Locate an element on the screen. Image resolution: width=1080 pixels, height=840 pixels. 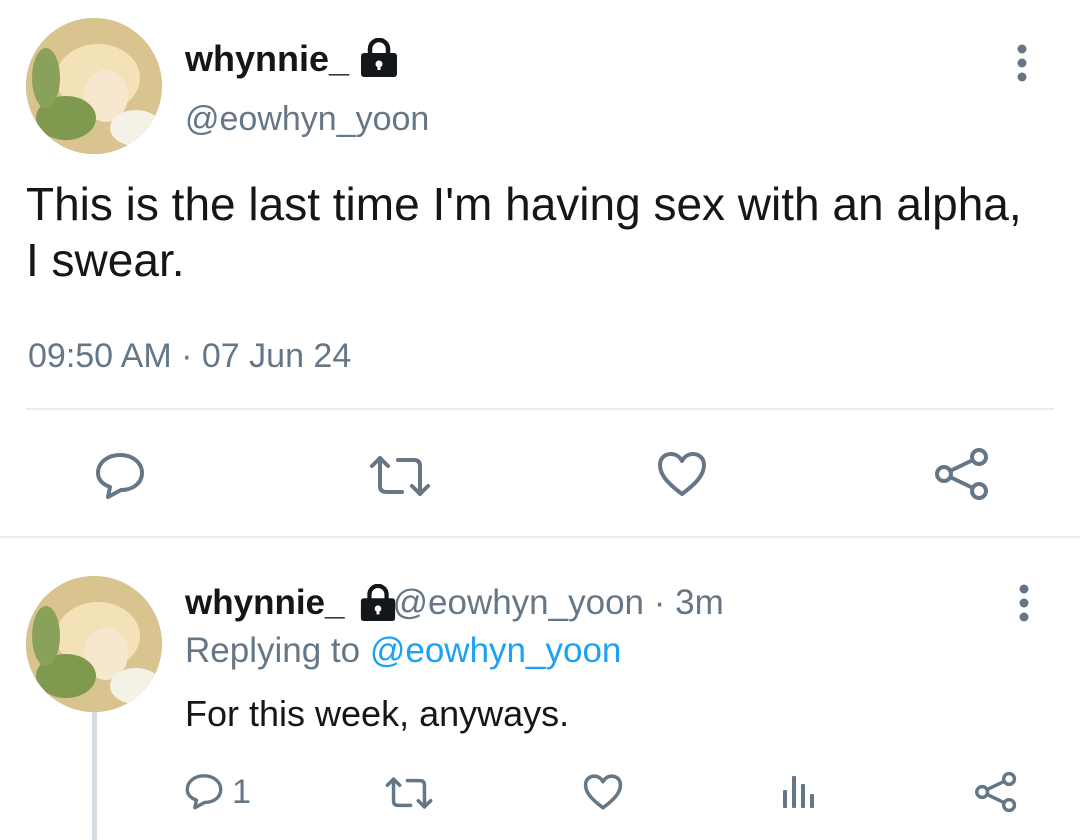
reply-count: 1 is located at coordinates (241, 792).